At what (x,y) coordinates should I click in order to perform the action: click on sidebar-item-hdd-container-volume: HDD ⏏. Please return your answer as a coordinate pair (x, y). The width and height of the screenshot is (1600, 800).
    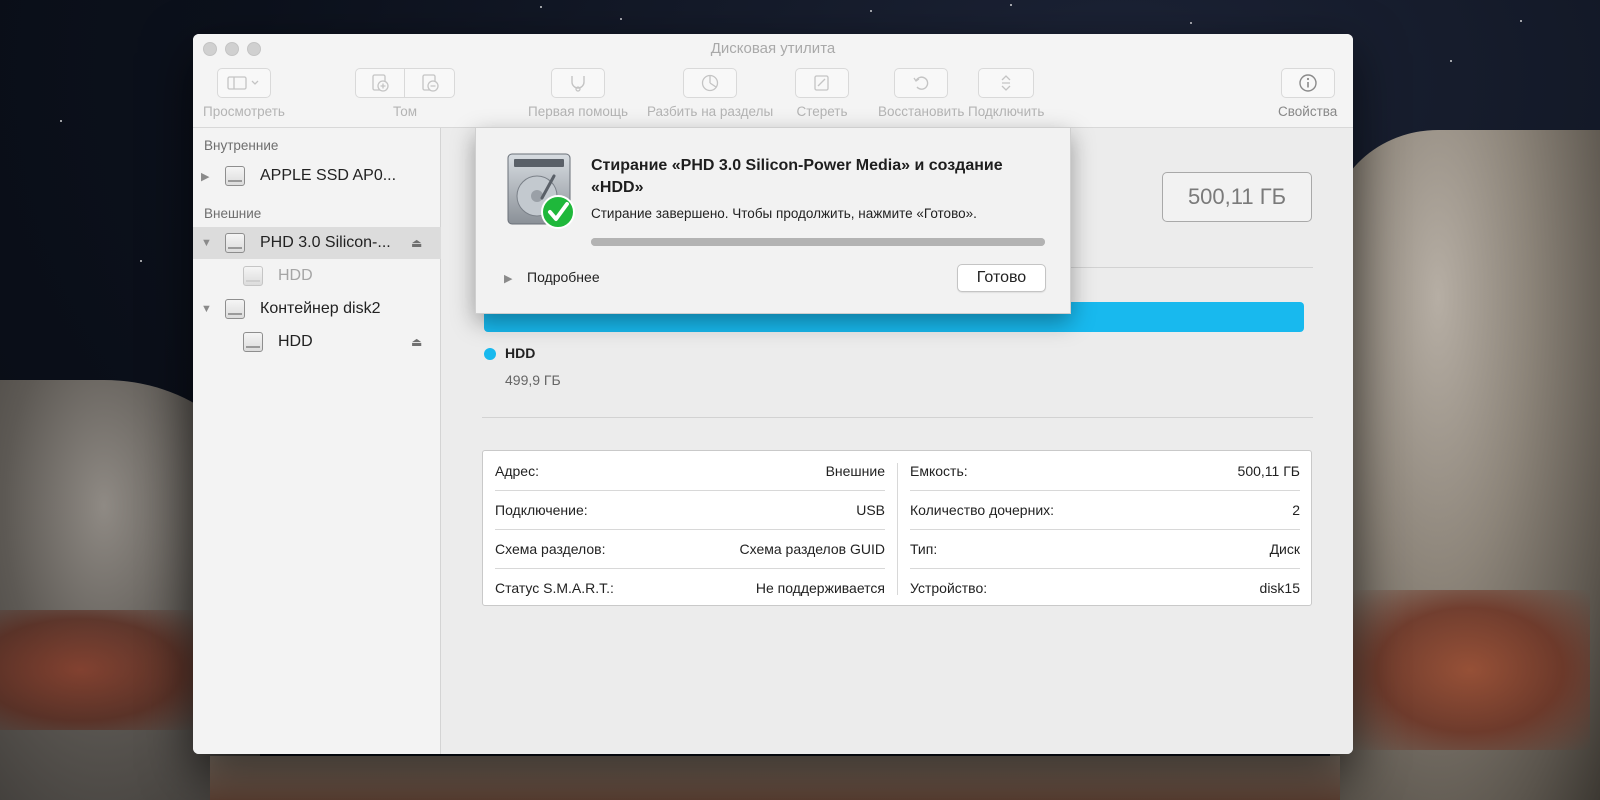
    Looking at the image, I should click on (317, 342).